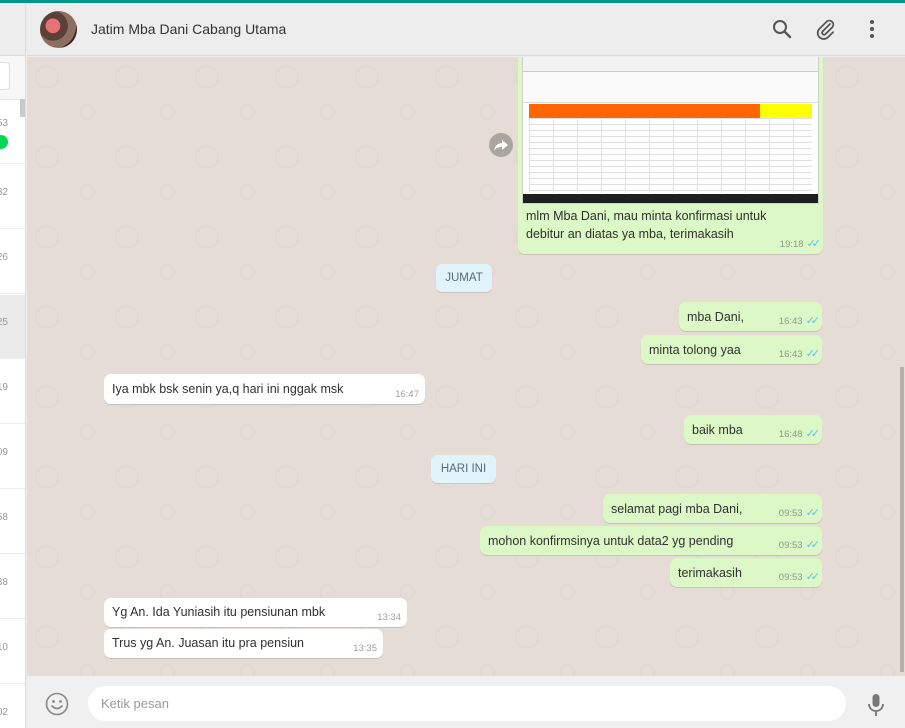 The image size is (905, 728). Describe the element at coordinates (12, 29) in the screenshot. I see `sidebar-header` at that location.